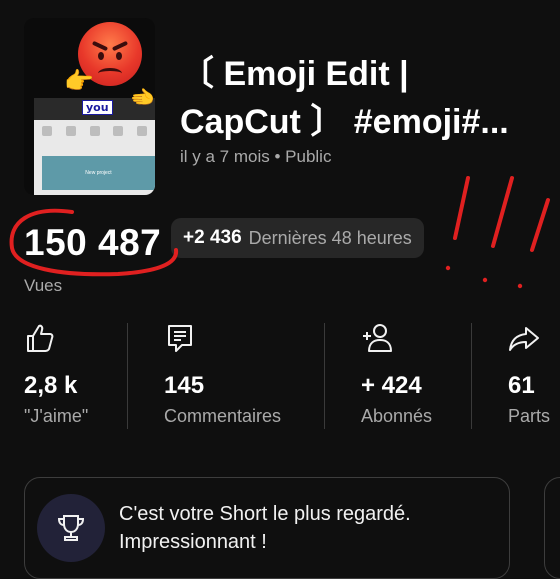 Image resolution: width=560 pixels, height=579 pixels. I want to click on subscribers-label: Abonnés, so click(397, 416).